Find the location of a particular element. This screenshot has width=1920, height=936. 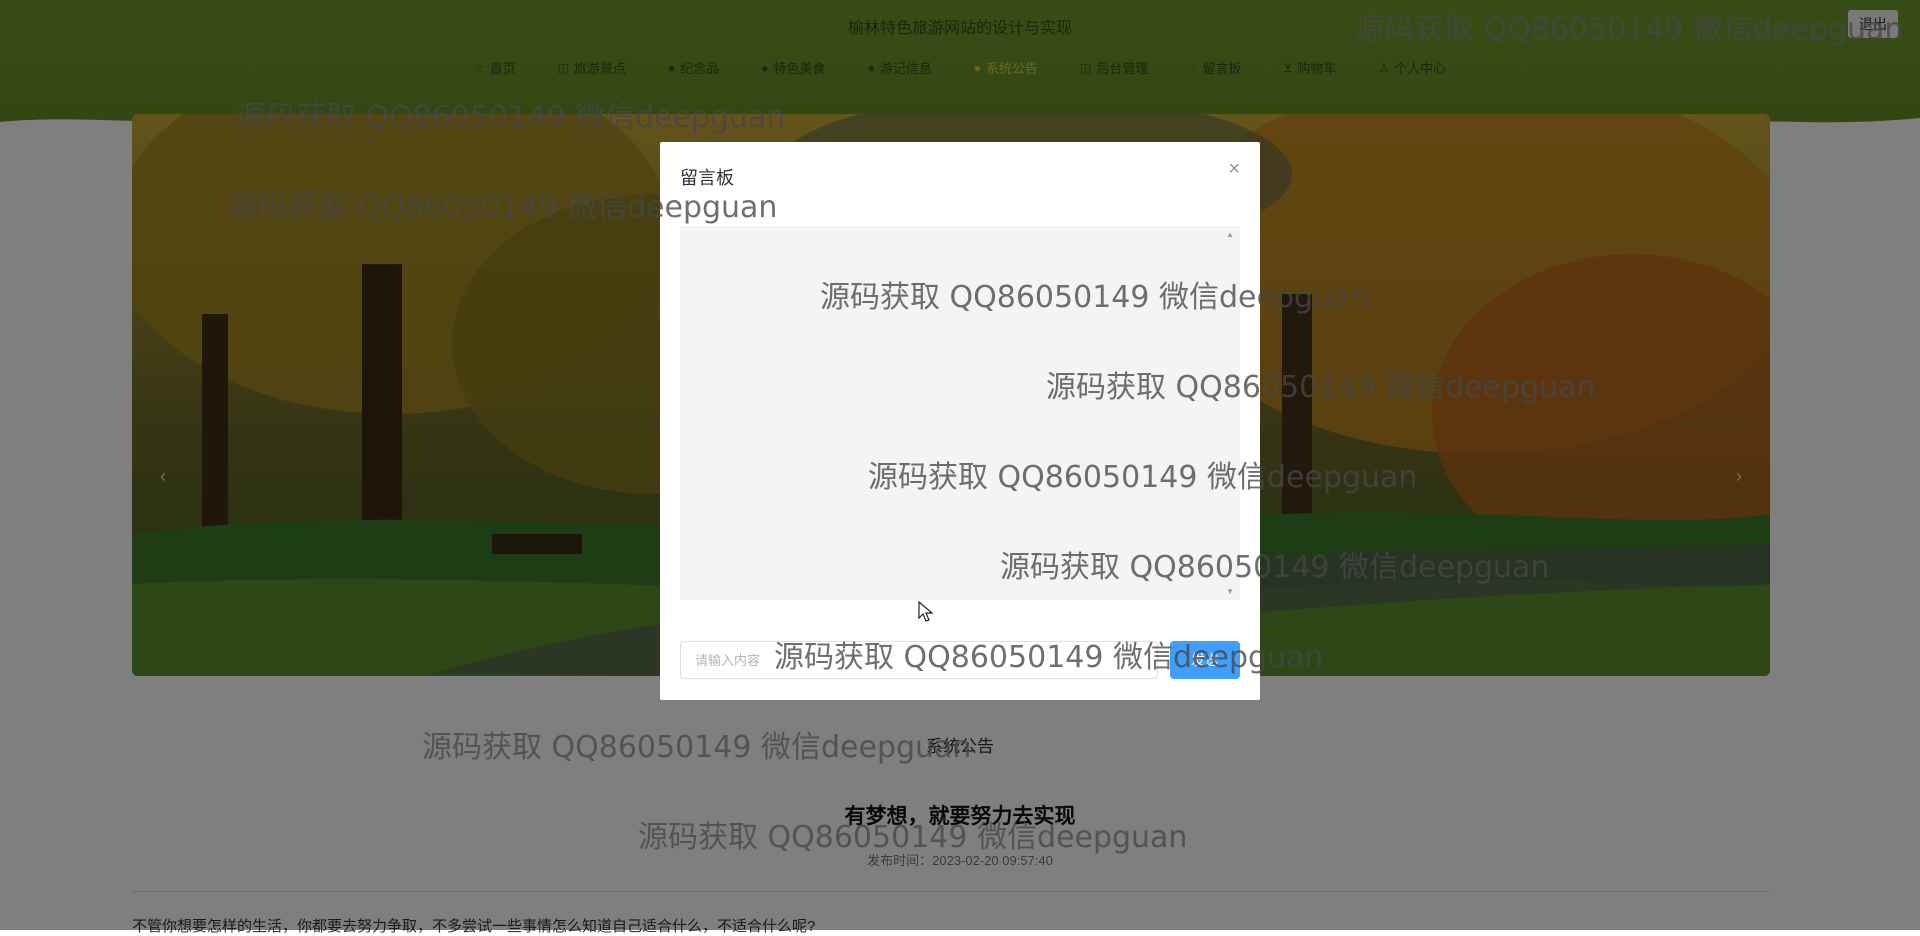

message-list: ▲ ▼ is located at coordinates (960, 413).